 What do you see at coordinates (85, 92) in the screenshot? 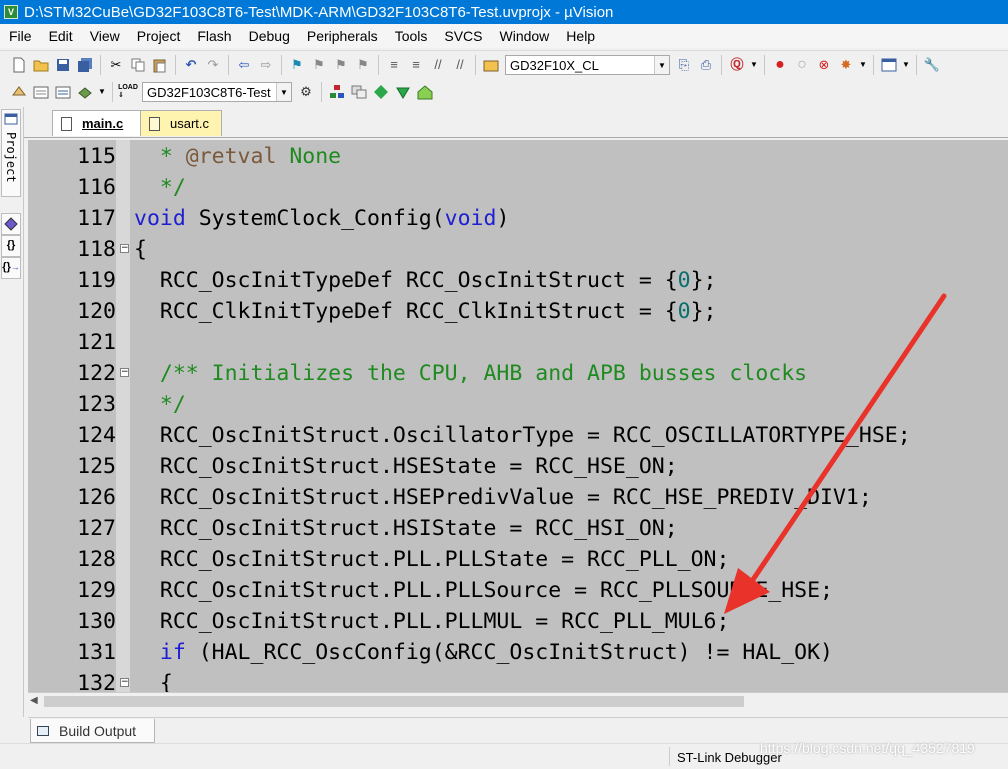
I see `batch-build-icon` at bounding box center [85, 92].